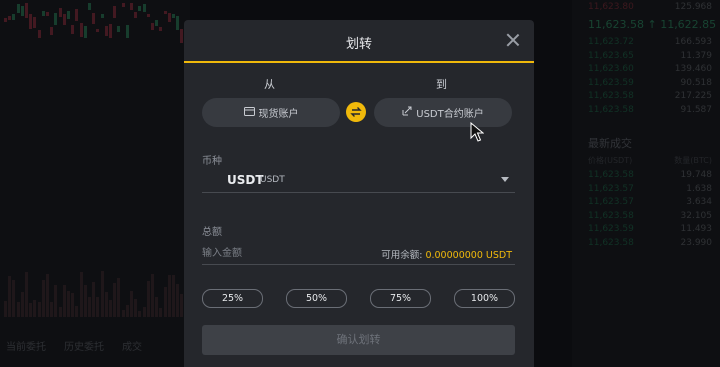 The image size is (720, 367). I want to click on to-account-label: USDT合约账户, so click(450, 114).